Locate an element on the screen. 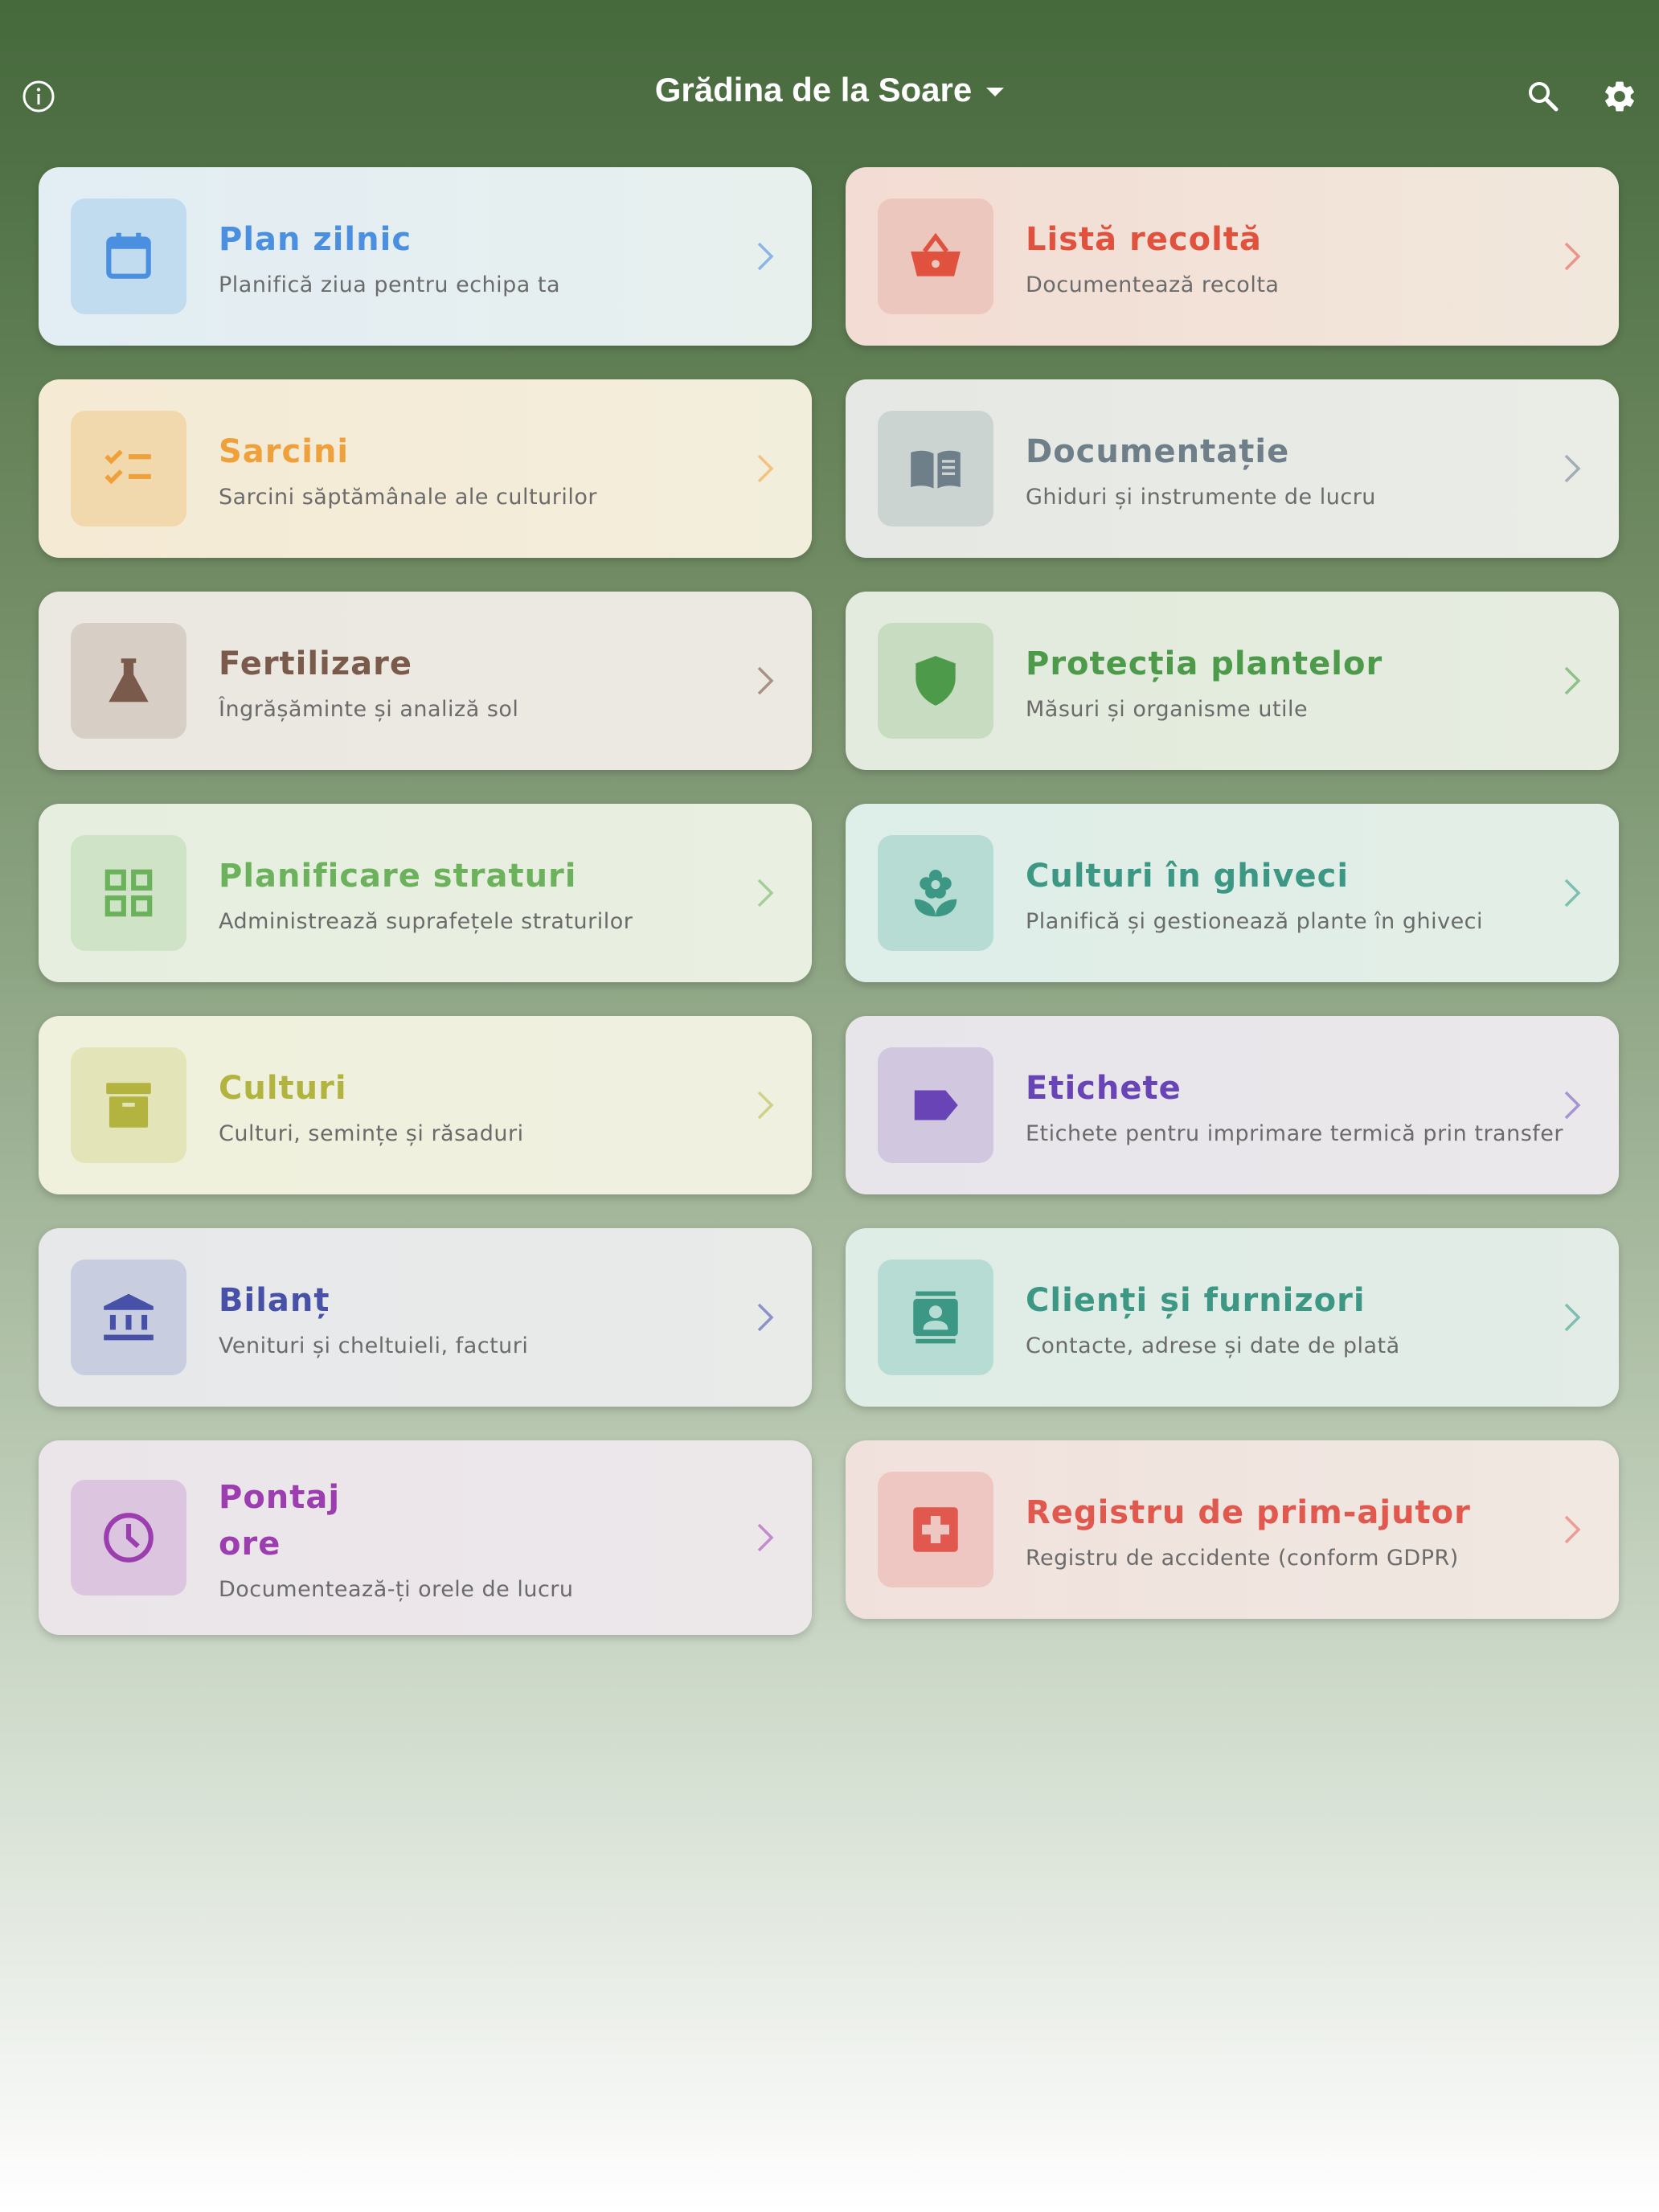 This screenshot has width=1659, height=2212. book-icon is located at coordinates (936, 469).